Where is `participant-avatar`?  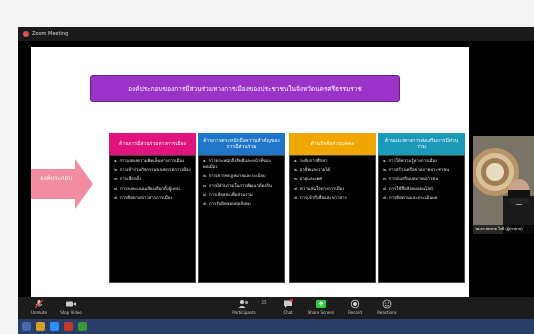
participant-avatar is located at coordinates (503, 185).